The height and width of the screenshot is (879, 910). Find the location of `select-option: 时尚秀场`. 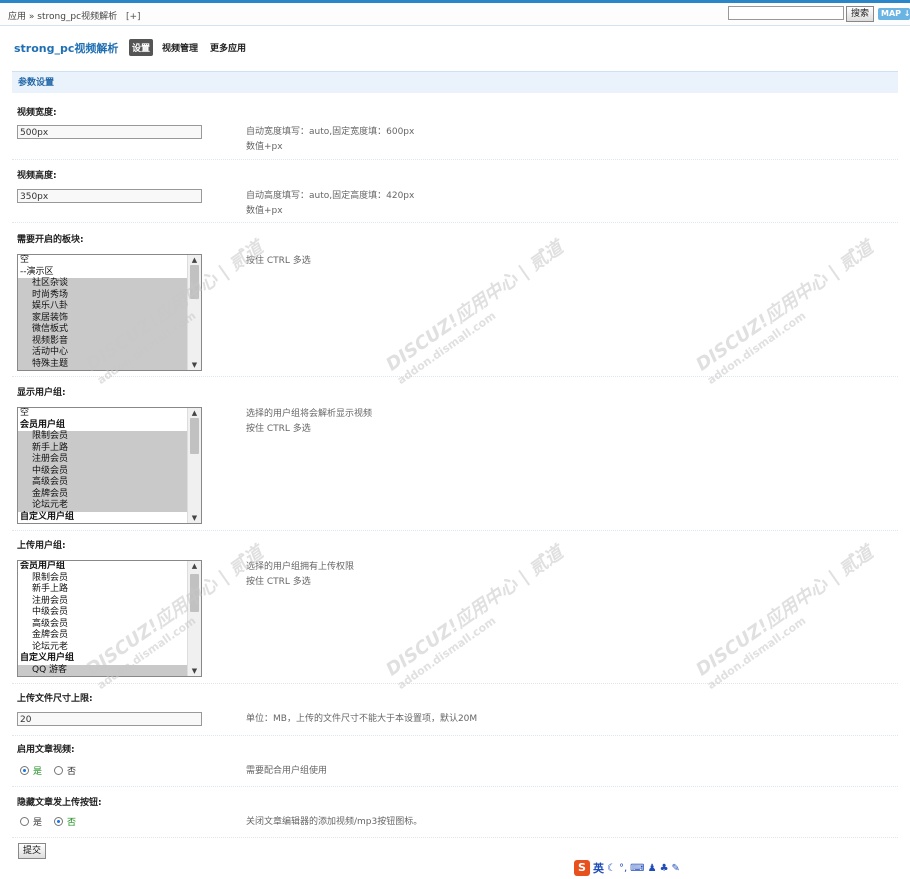

select-option: 时尚秀场 is located at coordinates (102, 295).